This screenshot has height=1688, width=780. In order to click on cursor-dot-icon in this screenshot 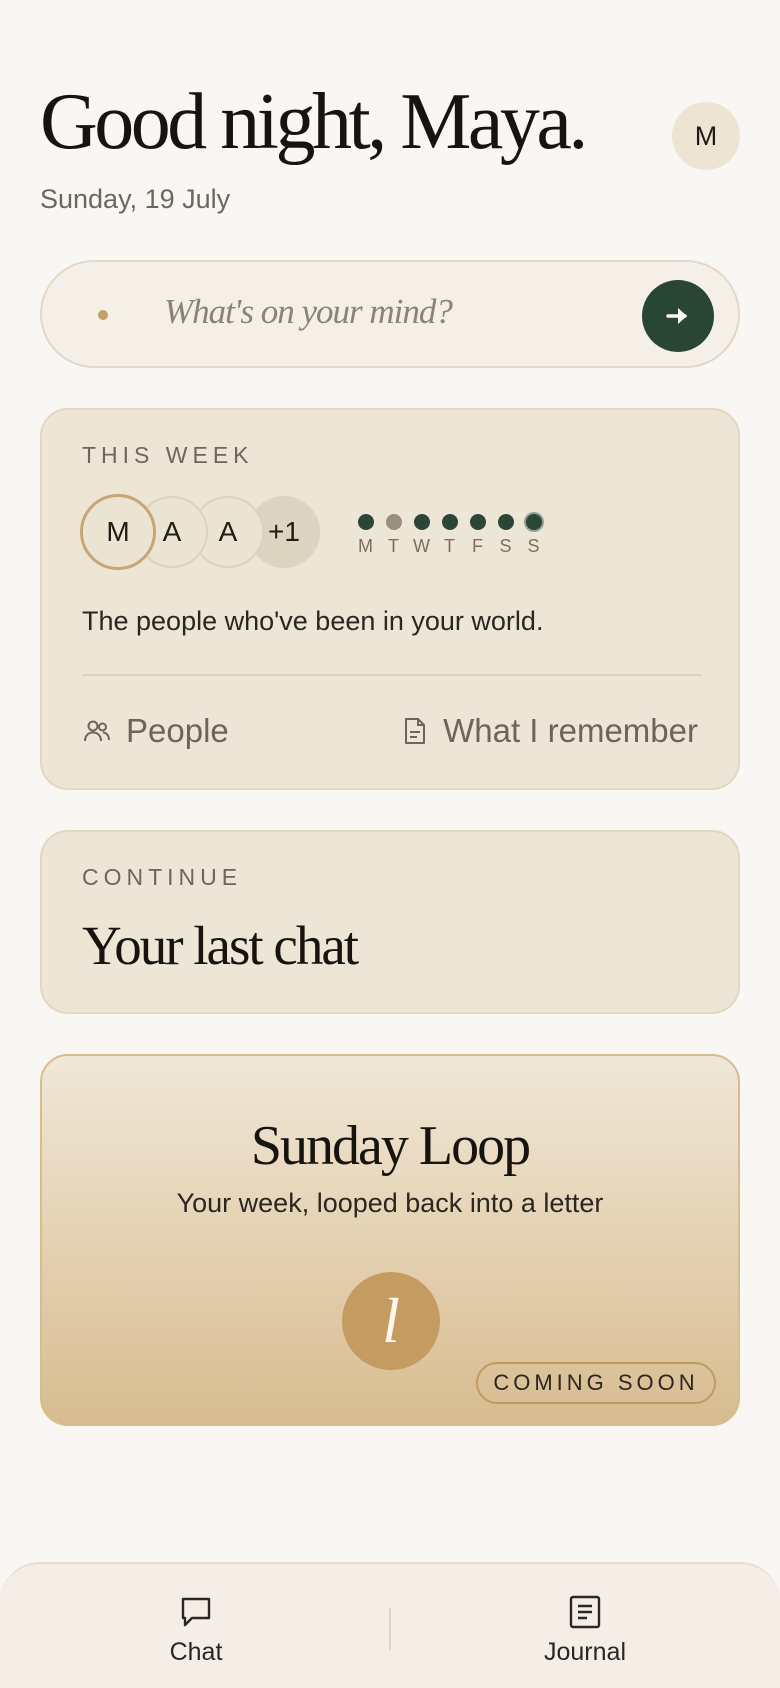, I will do `click(103, 315)`.